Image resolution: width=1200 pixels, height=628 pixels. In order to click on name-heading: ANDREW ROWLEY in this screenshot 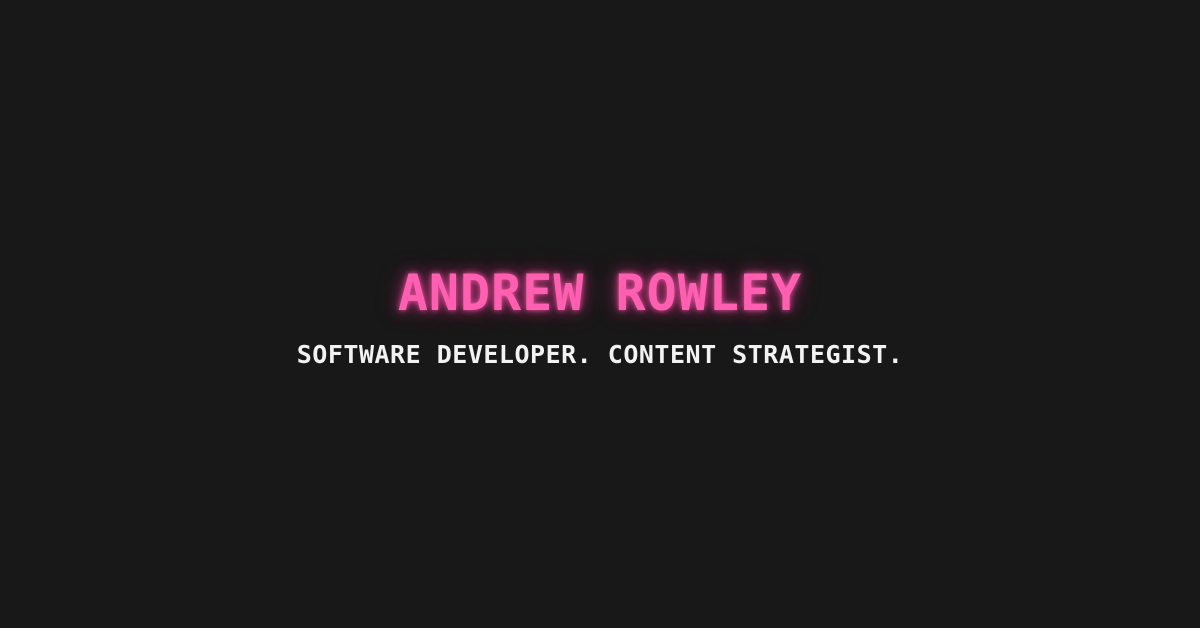, I will do `click(600, 293)`.